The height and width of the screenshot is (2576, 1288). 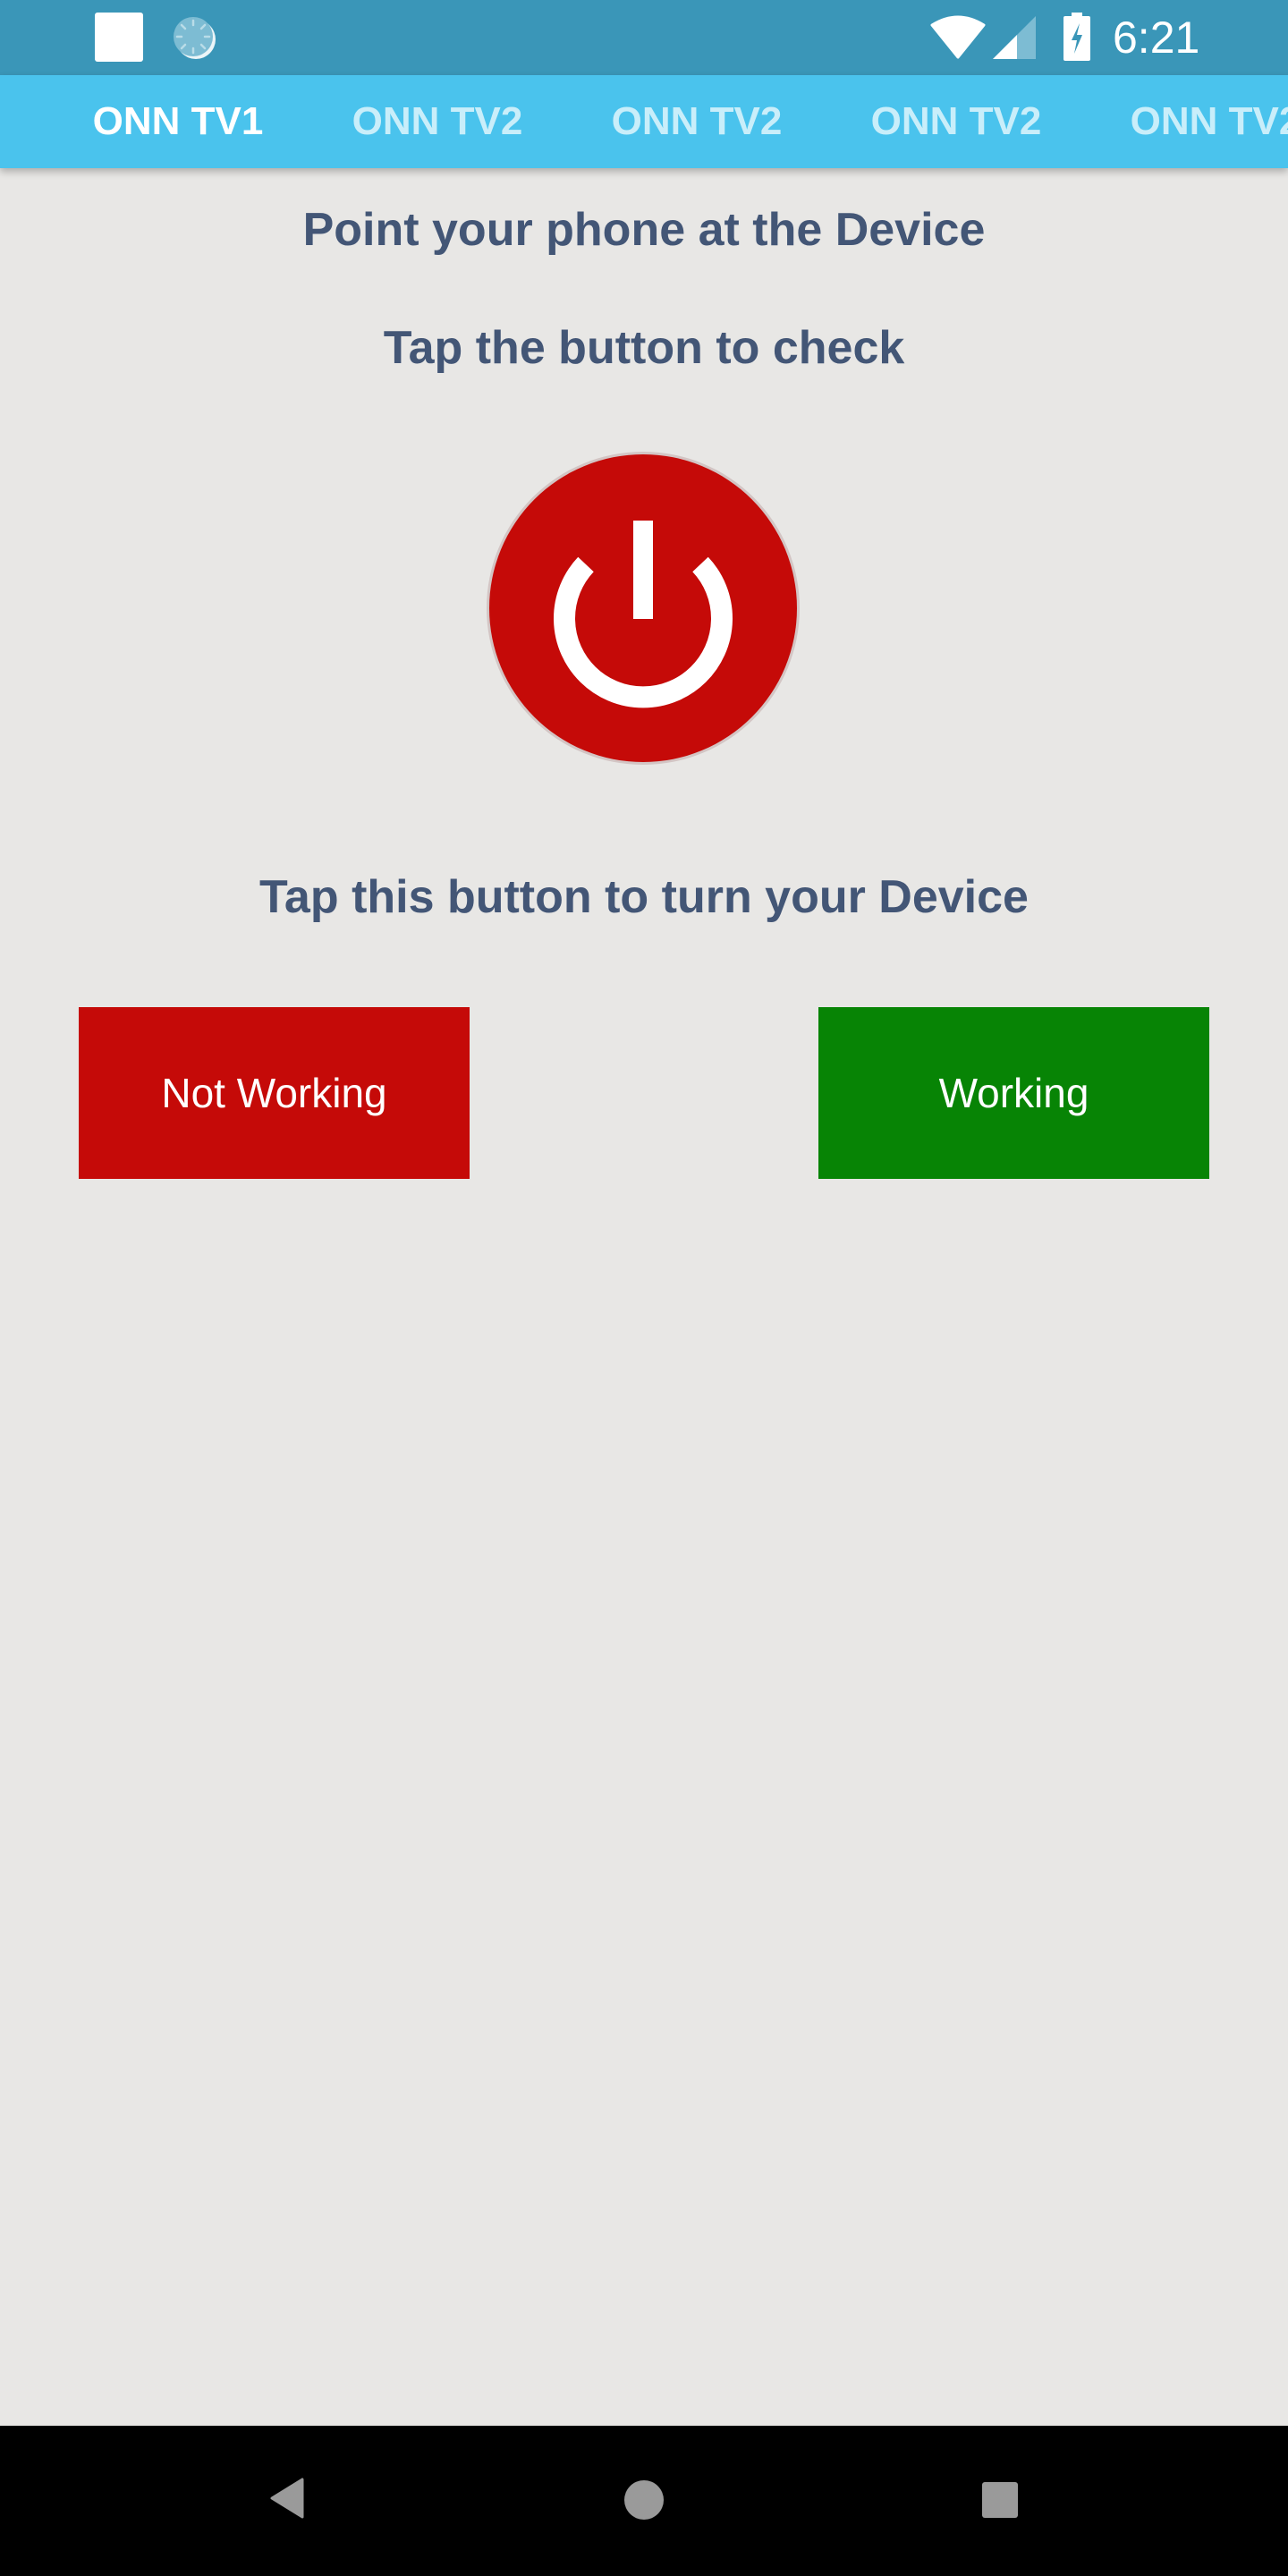 What do you see at coordinates (119, 37) in the screenshot?
I see `notification-square-icon` at bounding box center [119, 37].